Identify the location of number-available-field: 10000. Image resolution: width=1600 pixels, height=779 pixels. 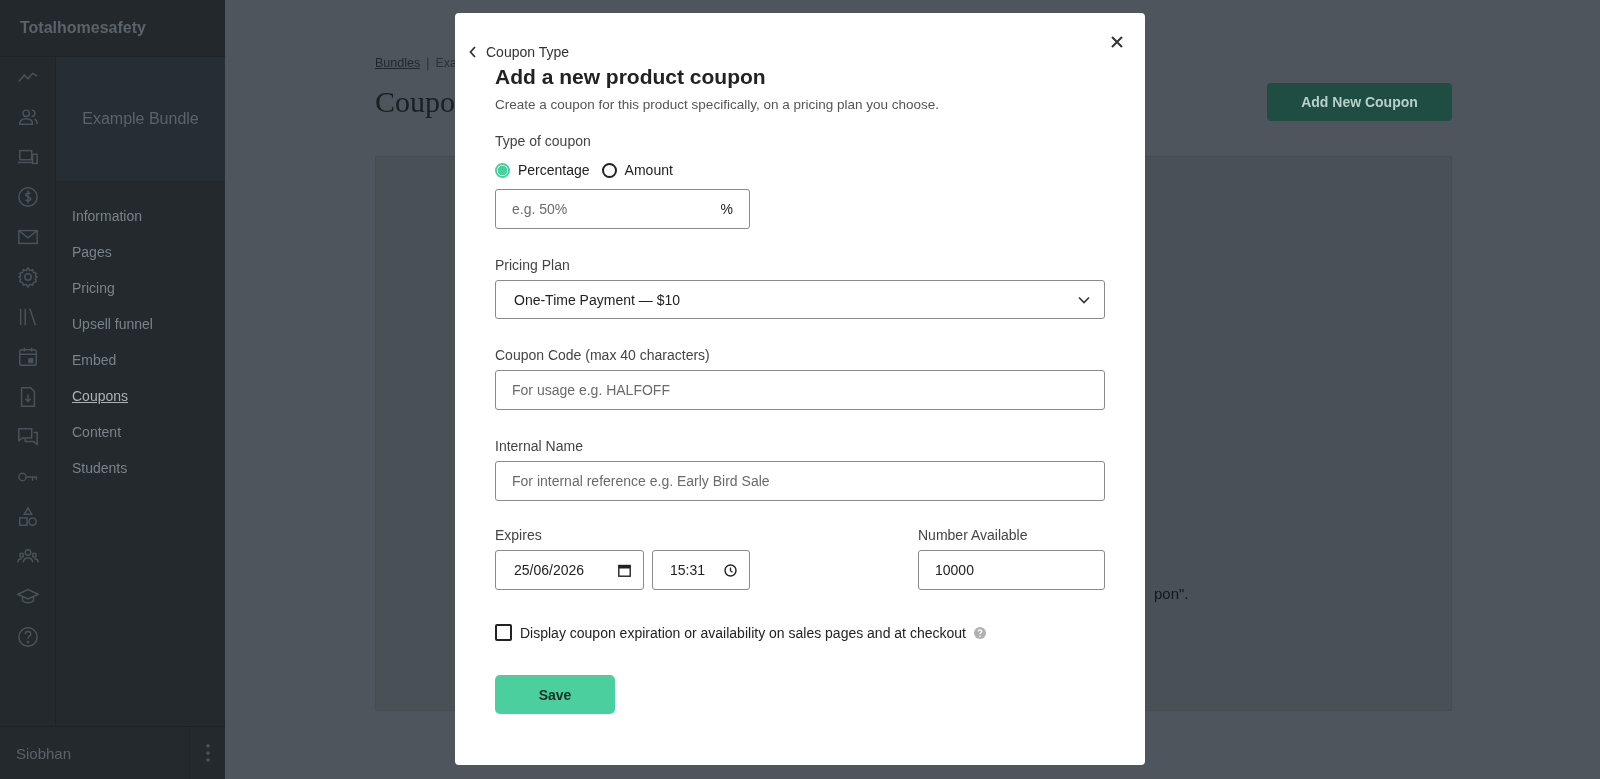
(1011, 570).